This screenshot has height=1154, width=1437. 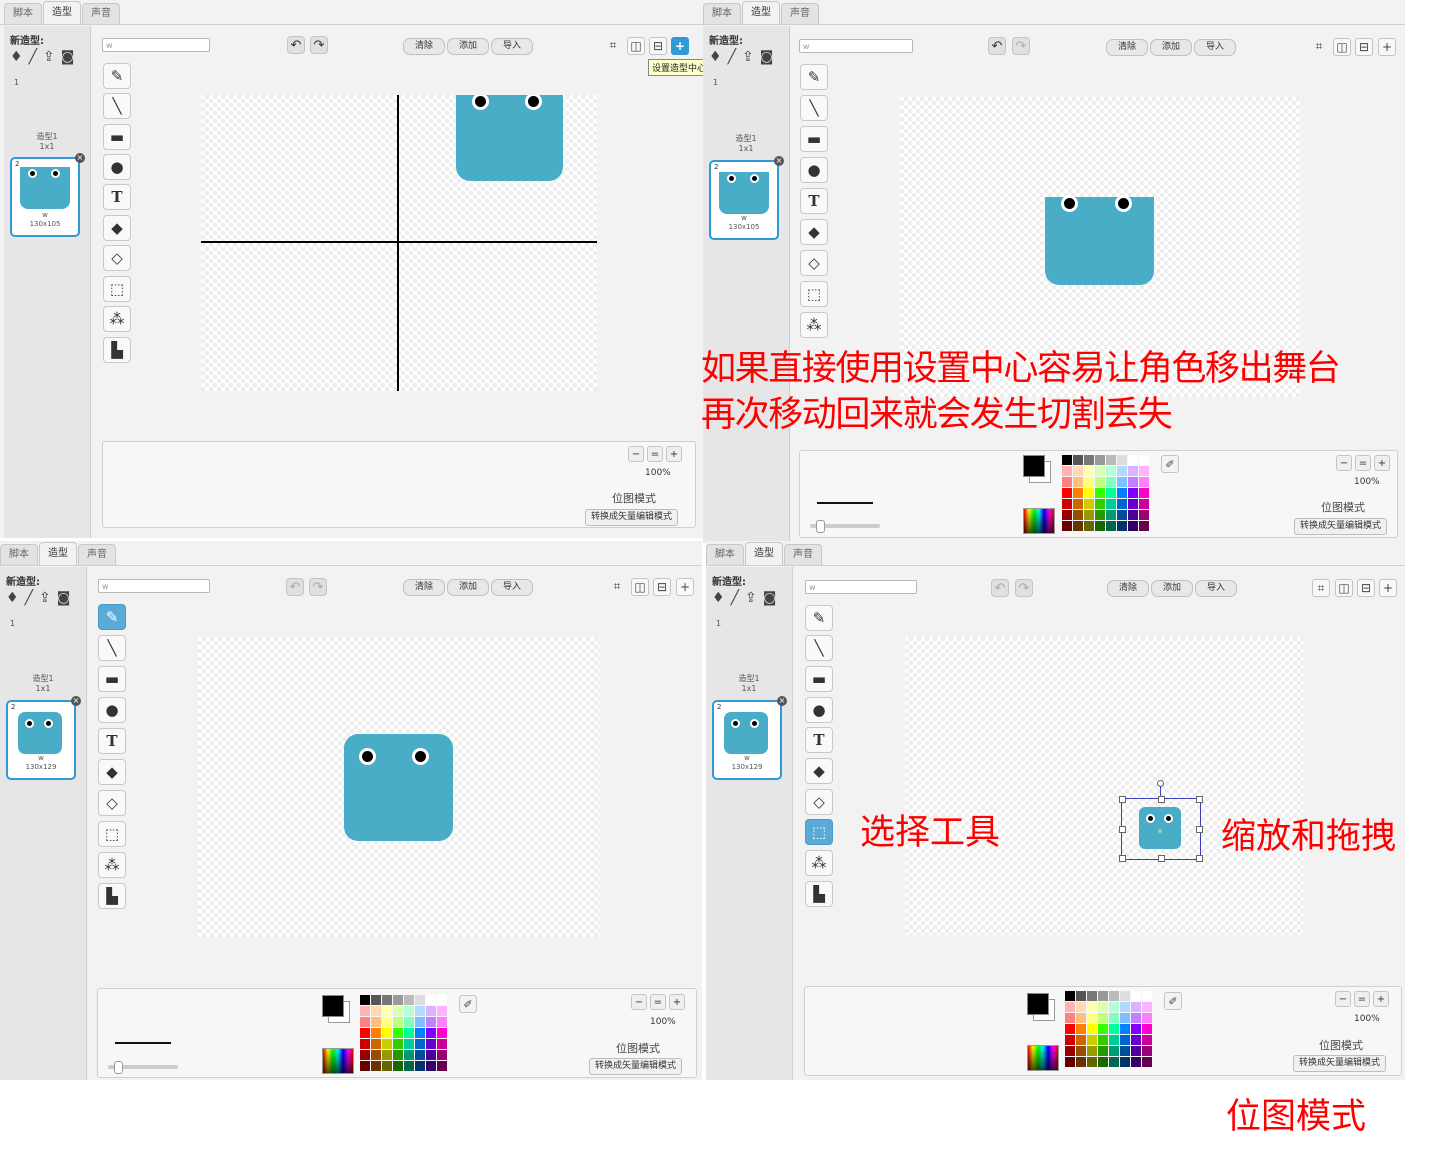 What do you see at coordinates (112, 648) in the screenshot?
I see `line-tool: ╲` at bounding box center [112, 648].